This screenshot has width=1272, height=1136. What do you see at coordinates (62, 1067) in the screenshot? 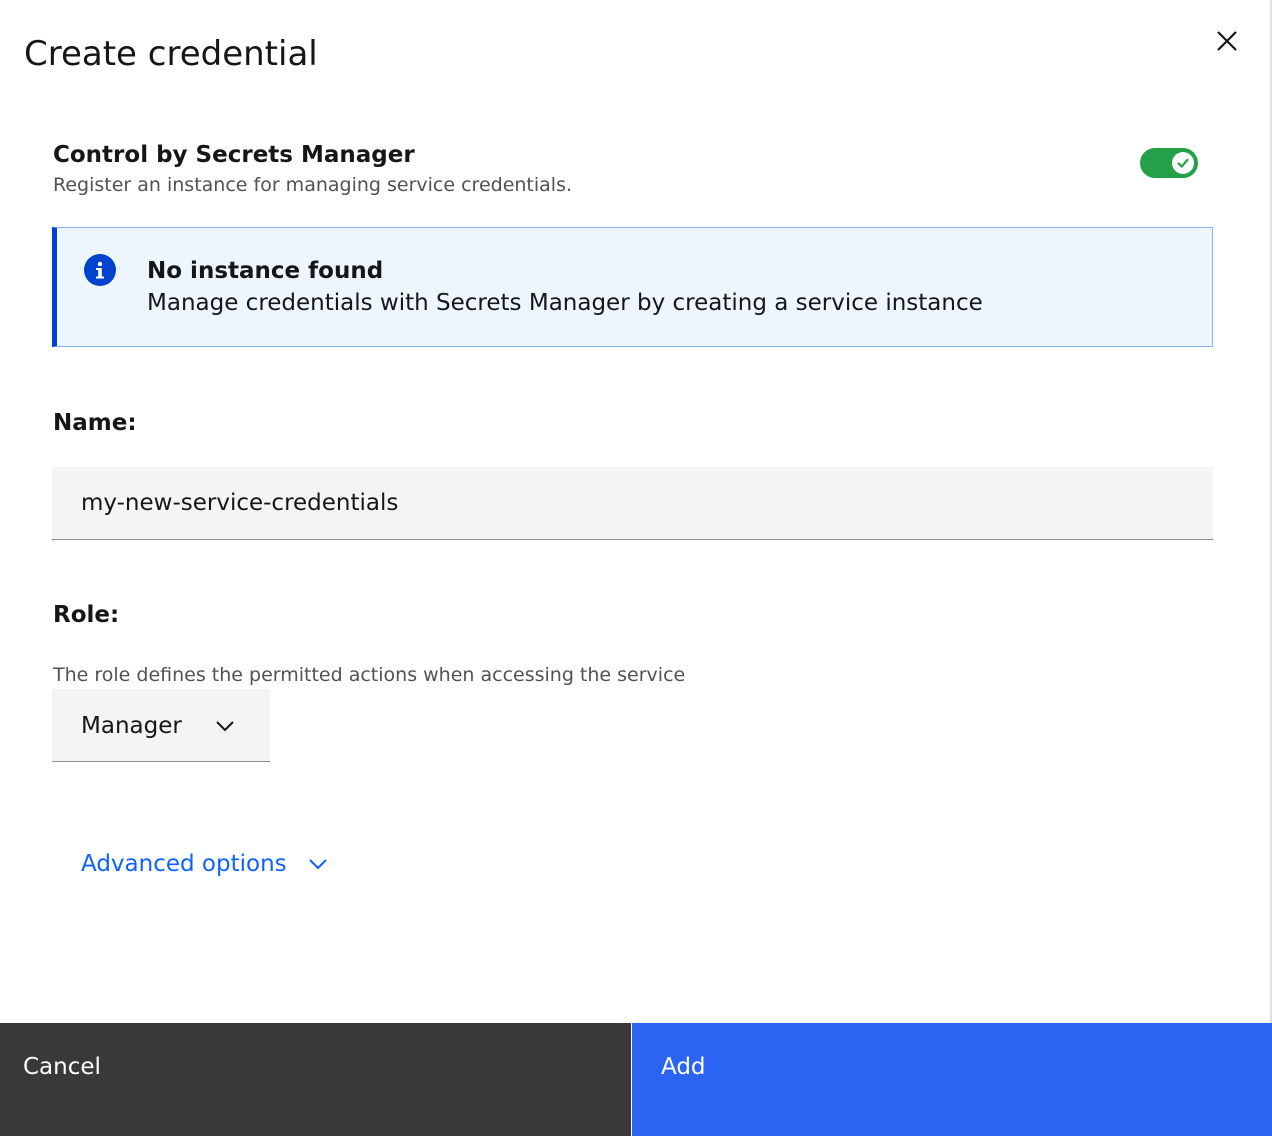
I see `cancel-button-label: Cancel` at bounding box center [62, 1067].